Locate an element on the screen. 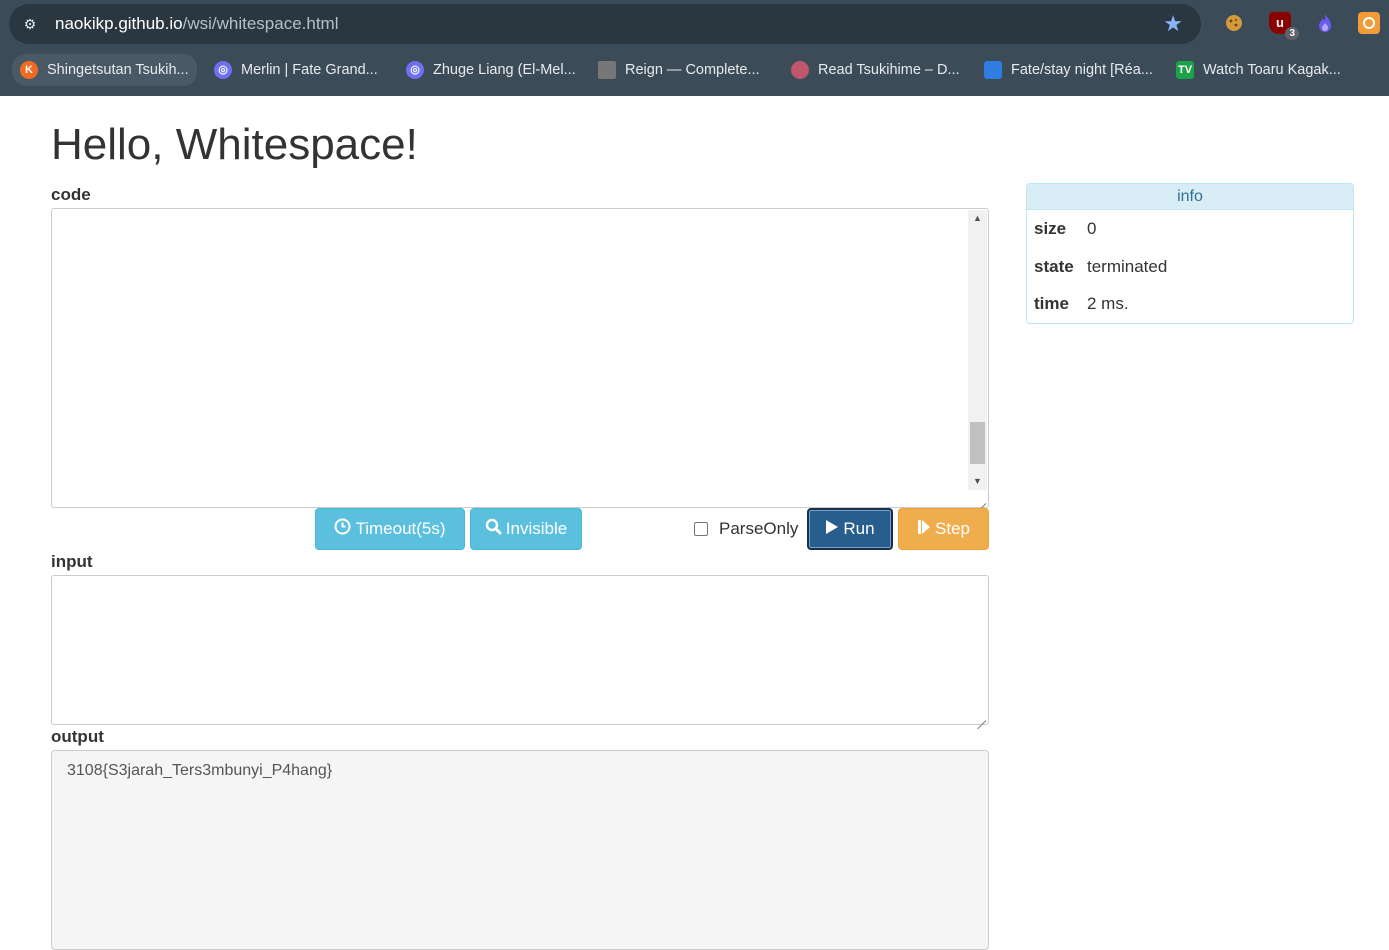 The image size is (1389, 950). info-row-state: state terminated is located at coordinates (1100, 267).